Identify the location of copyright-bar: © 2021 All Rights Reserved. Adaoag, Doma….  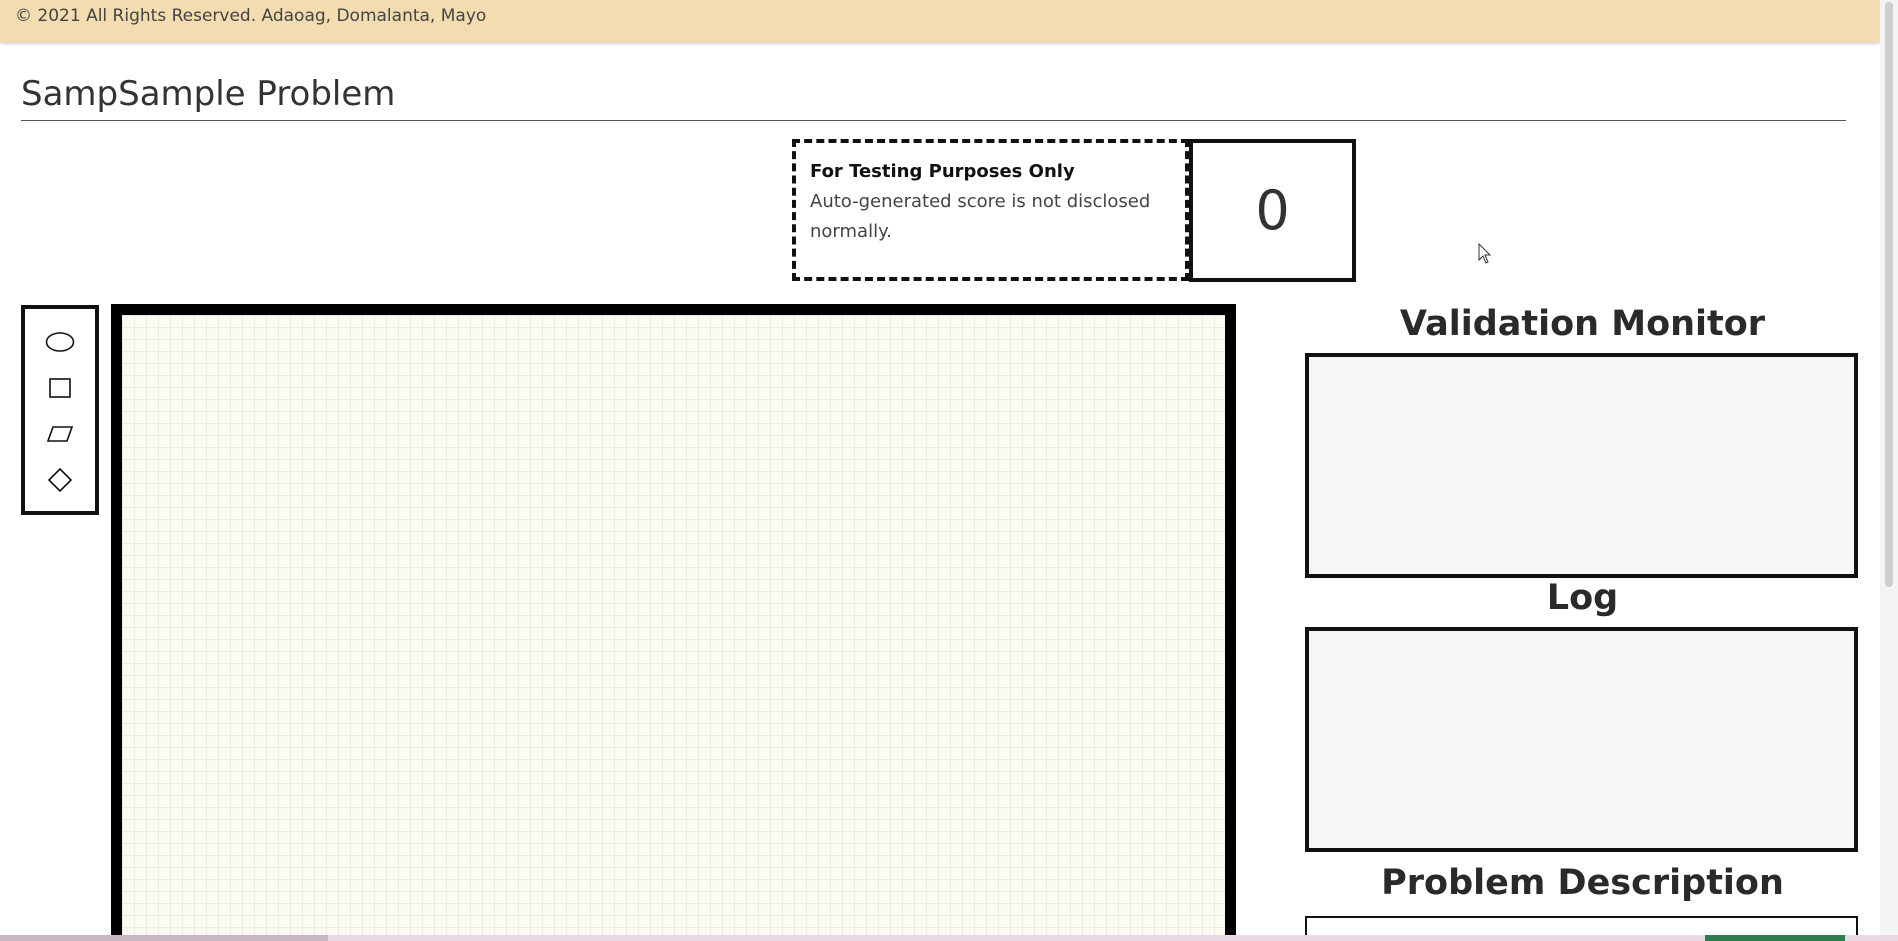
(940, 21).